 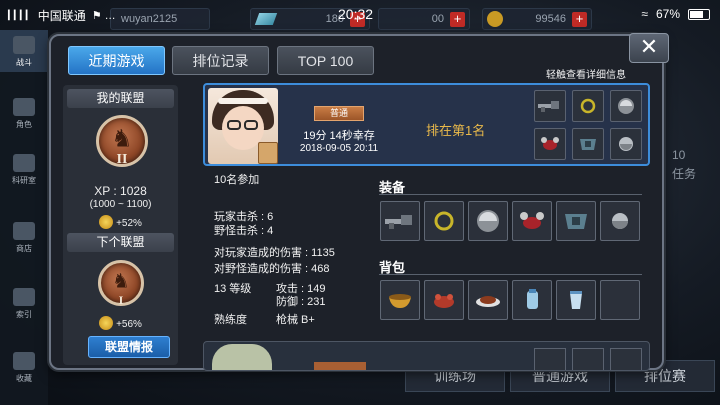 What do you see at coordinates (61, 15) in the screenshot?
I see `carrier-label: 中国联通` at bounding box center [61, 15].